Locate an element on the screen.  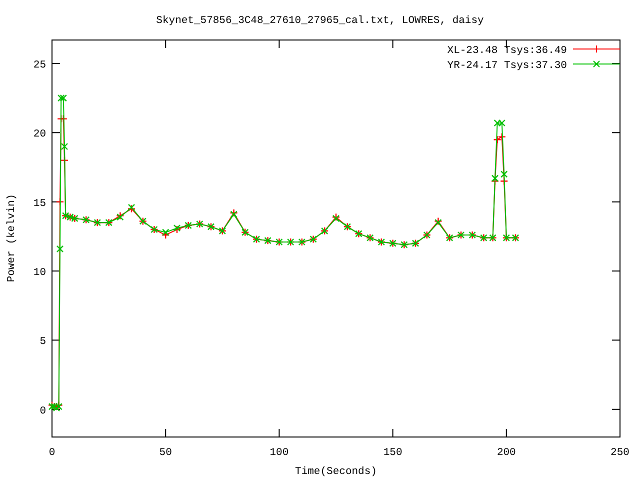
x-tick-label: 0 is located at coordinates (52, 453).